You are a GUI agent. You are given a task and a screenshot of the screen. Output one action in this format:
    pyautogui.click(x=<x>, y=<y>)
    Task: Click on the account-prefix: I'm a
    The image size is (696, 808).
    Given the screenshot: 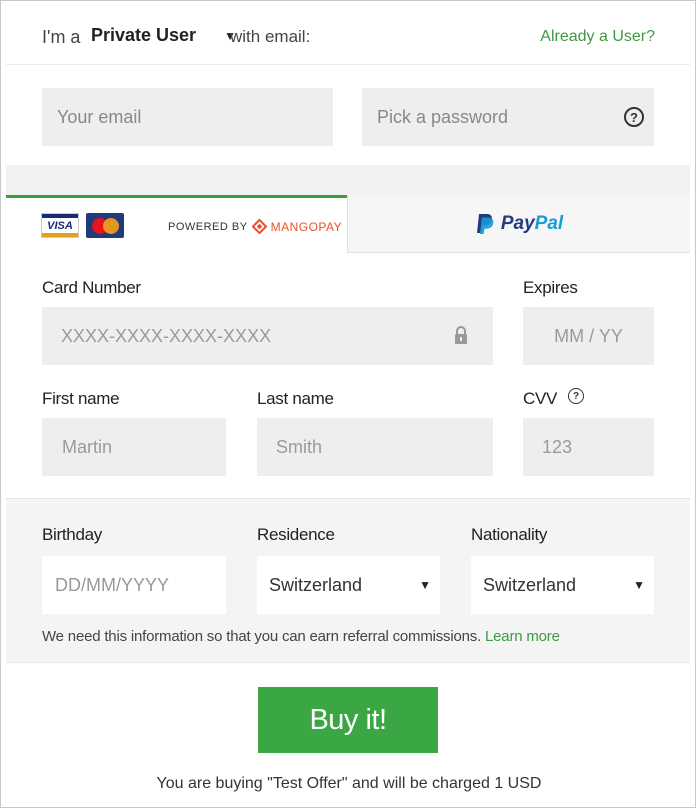 What is the action you would take?
    pyautogui.click(x=61, y=37)
    